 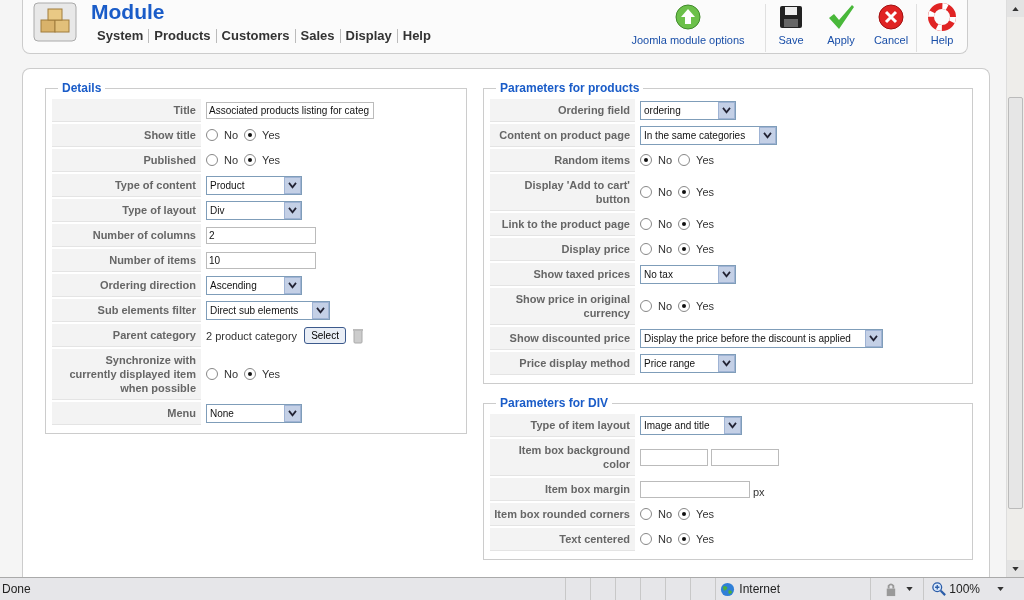 What do you see at coordinates (562, 274) in the screenshot?
I see `field-label: Show taxed prices` at bounding box center [562, 274].